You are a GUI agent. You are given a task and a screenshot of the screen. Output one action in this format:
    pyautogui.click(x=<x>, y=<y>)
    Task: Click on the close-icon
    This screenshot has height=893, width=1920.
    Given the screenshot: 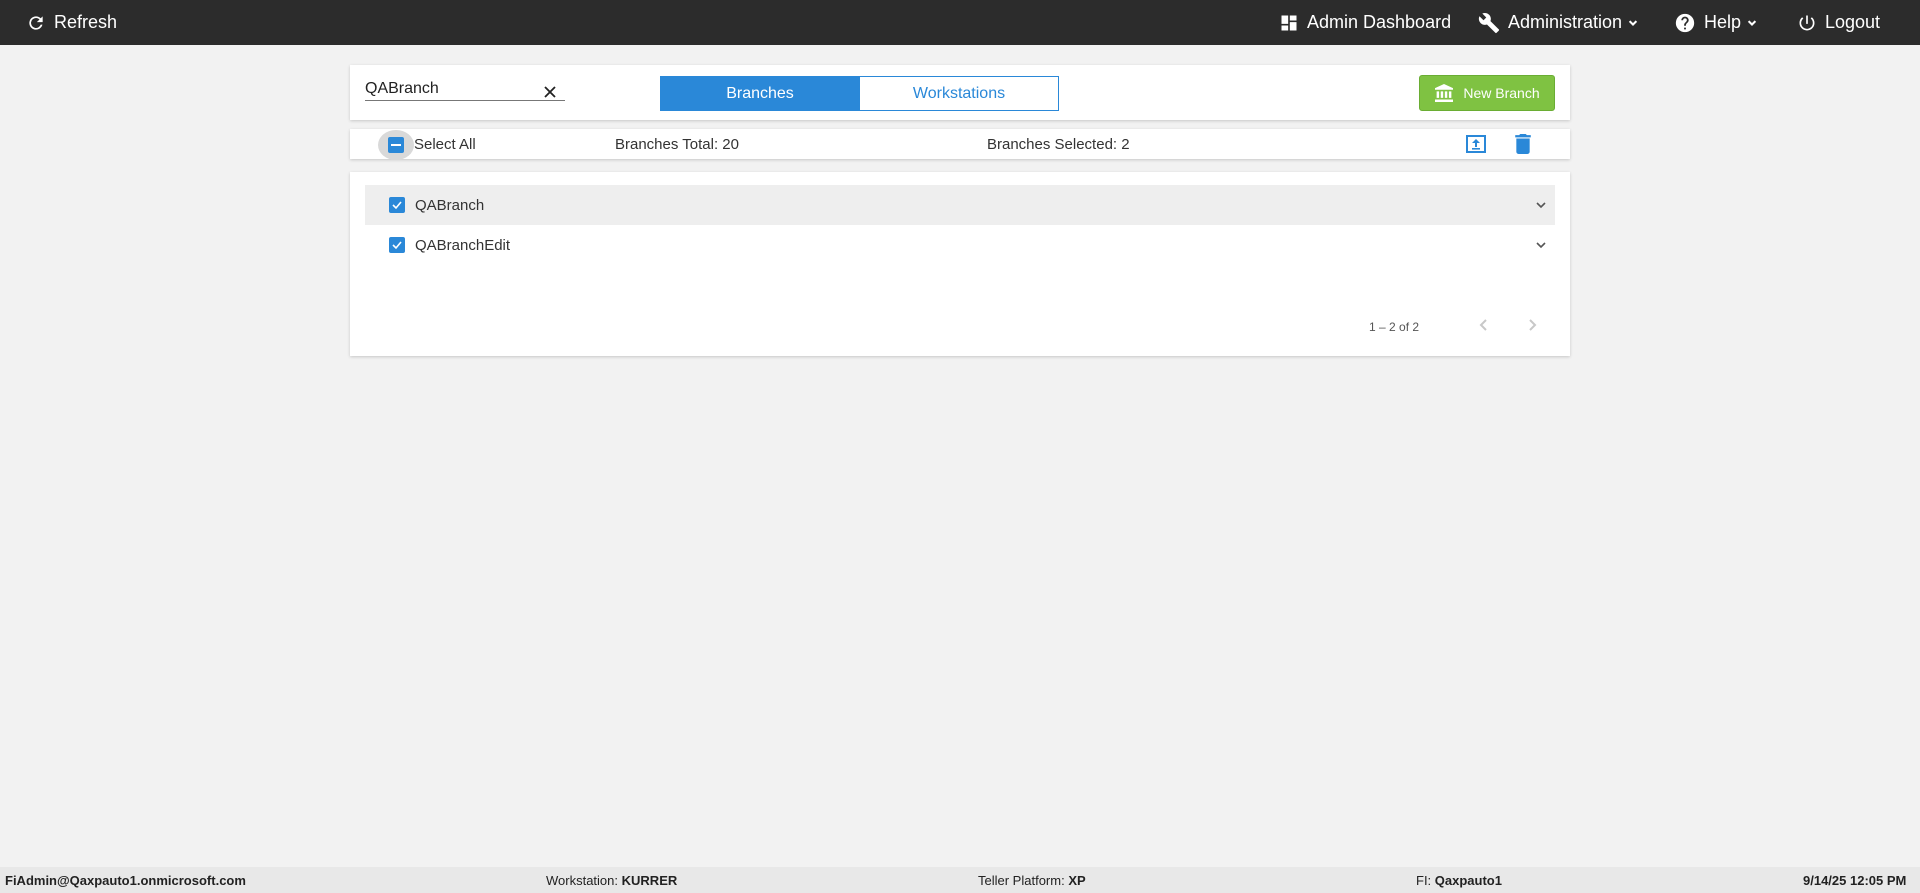 What is the action you would take?
    pyautogui.click(x=550, y=92)
    